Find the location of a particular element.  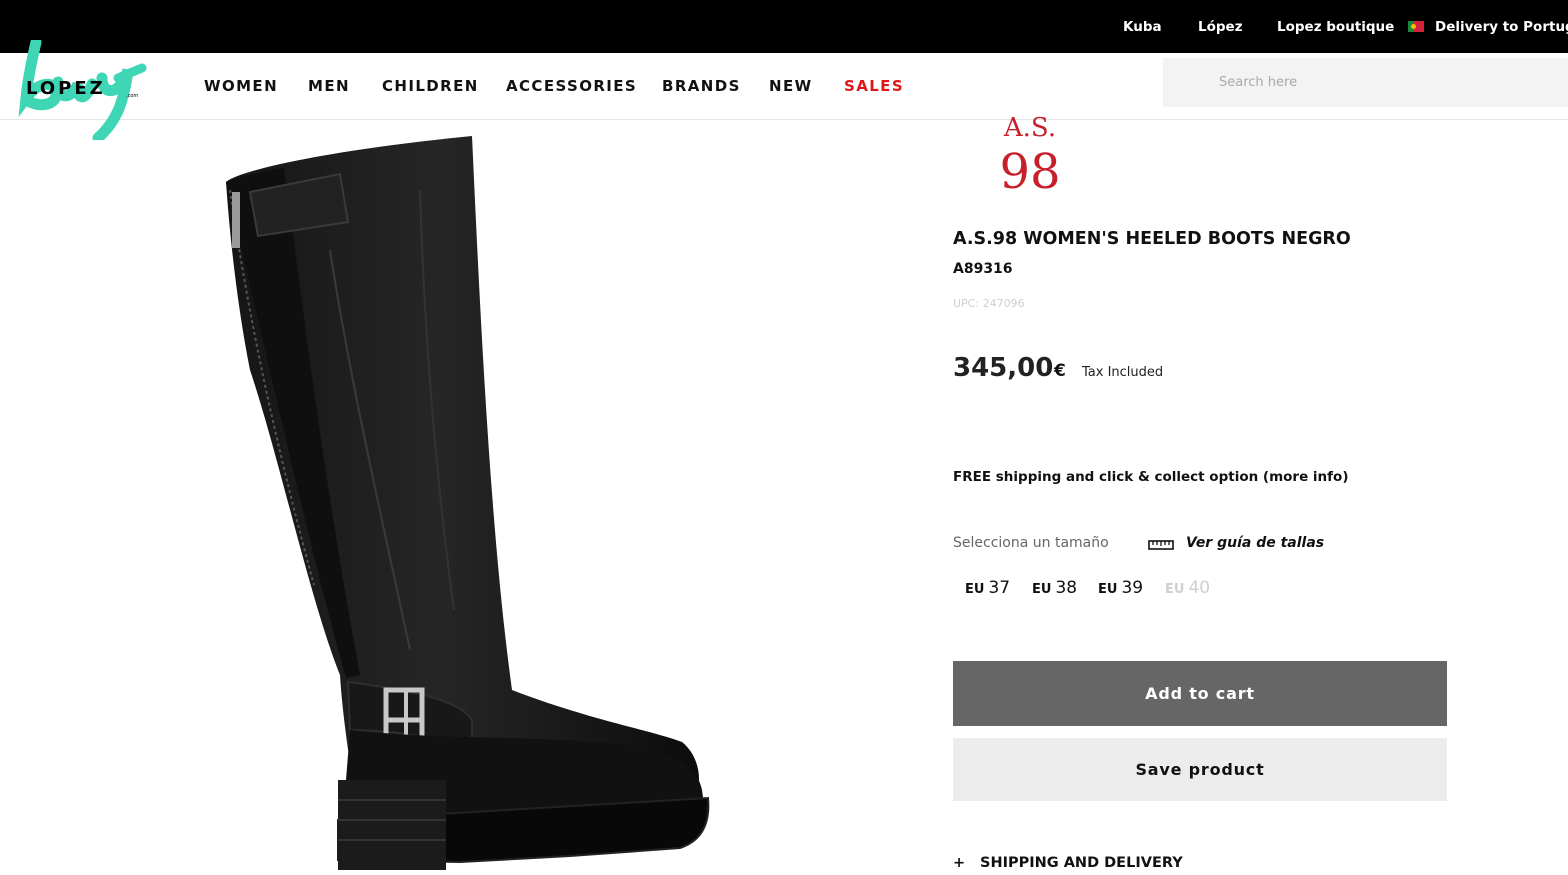

product-price: 345,00 is located at coordinates (1003, 368).